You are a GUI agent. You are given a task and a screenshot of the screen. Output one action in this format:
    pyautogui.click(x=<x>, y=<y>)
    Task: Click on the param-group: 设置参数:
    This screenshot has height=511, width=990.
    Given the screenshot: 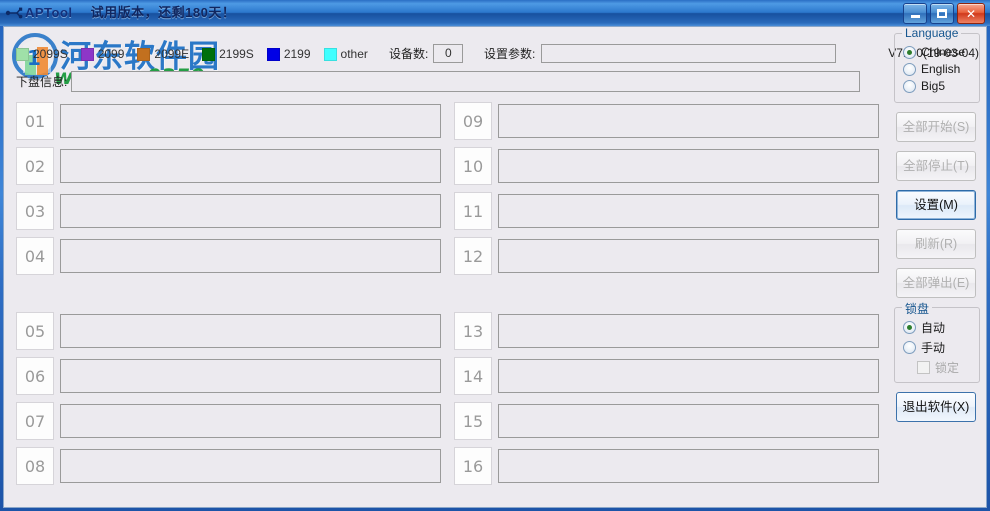 What is the action you would take?
    pyautogui.click(x=660, y=53)
    